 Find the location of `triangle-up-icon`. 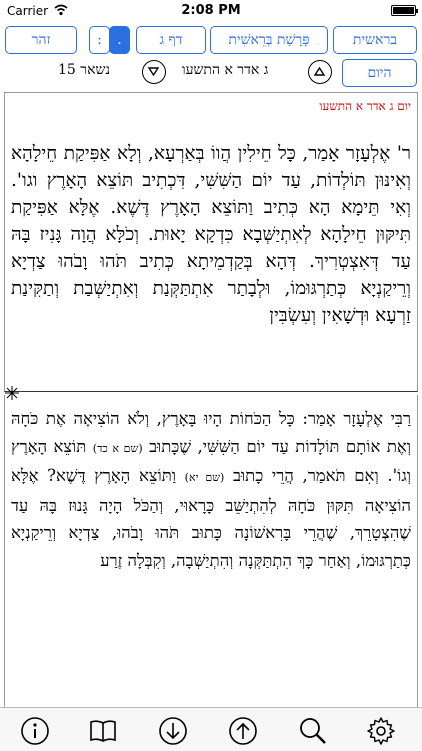

triangle-up-icon is located at coordinates (319, 71).